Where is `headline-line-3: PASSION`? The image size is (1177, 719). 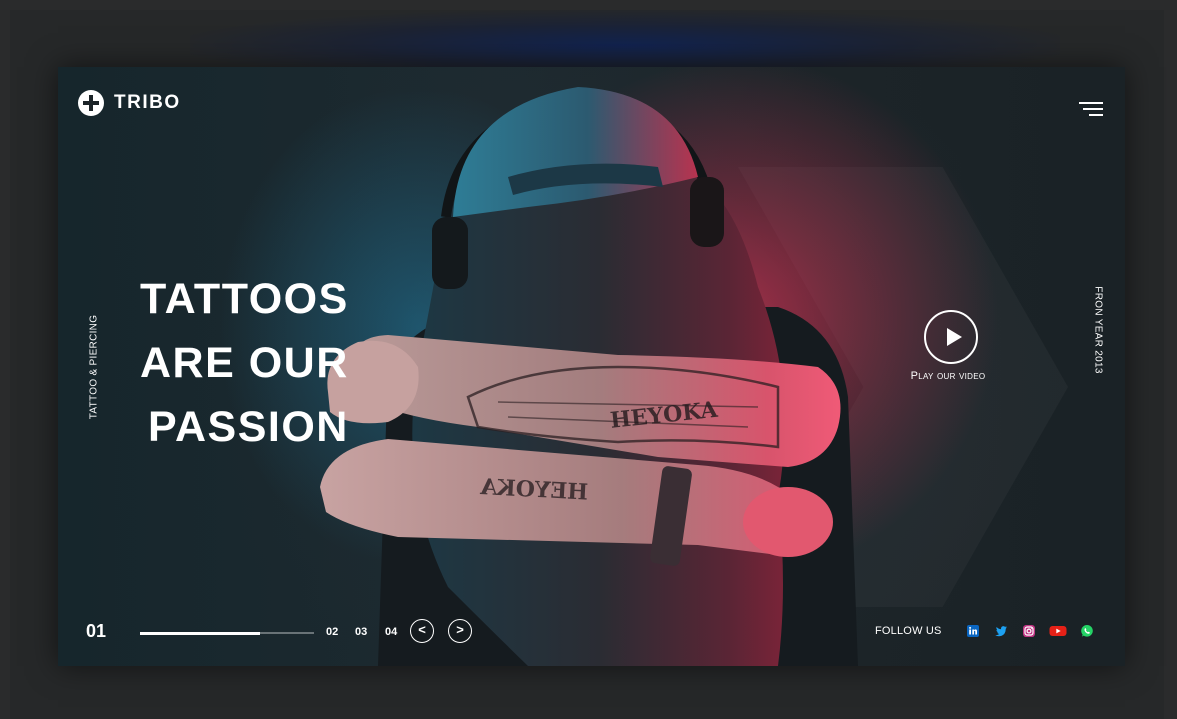
headline-line-3: PASSION is located at coordinates (248, 427).